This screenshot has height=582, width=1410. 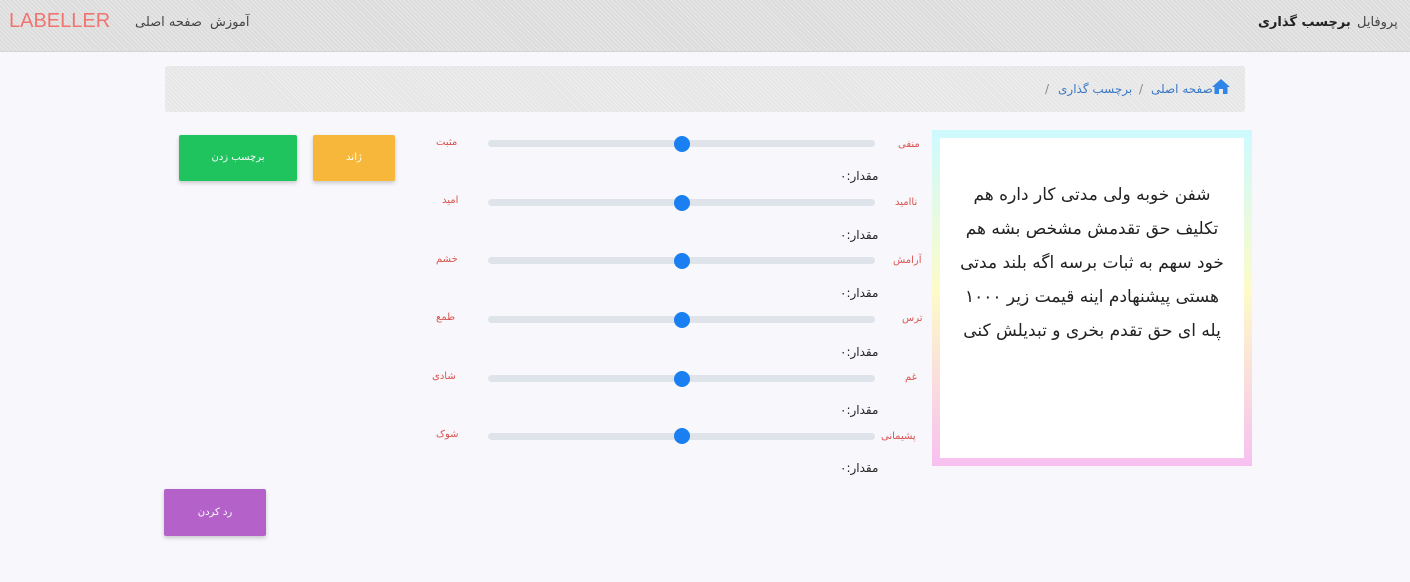 I want to click on label-button: برچسب زدن, so click(x=238, y=158).